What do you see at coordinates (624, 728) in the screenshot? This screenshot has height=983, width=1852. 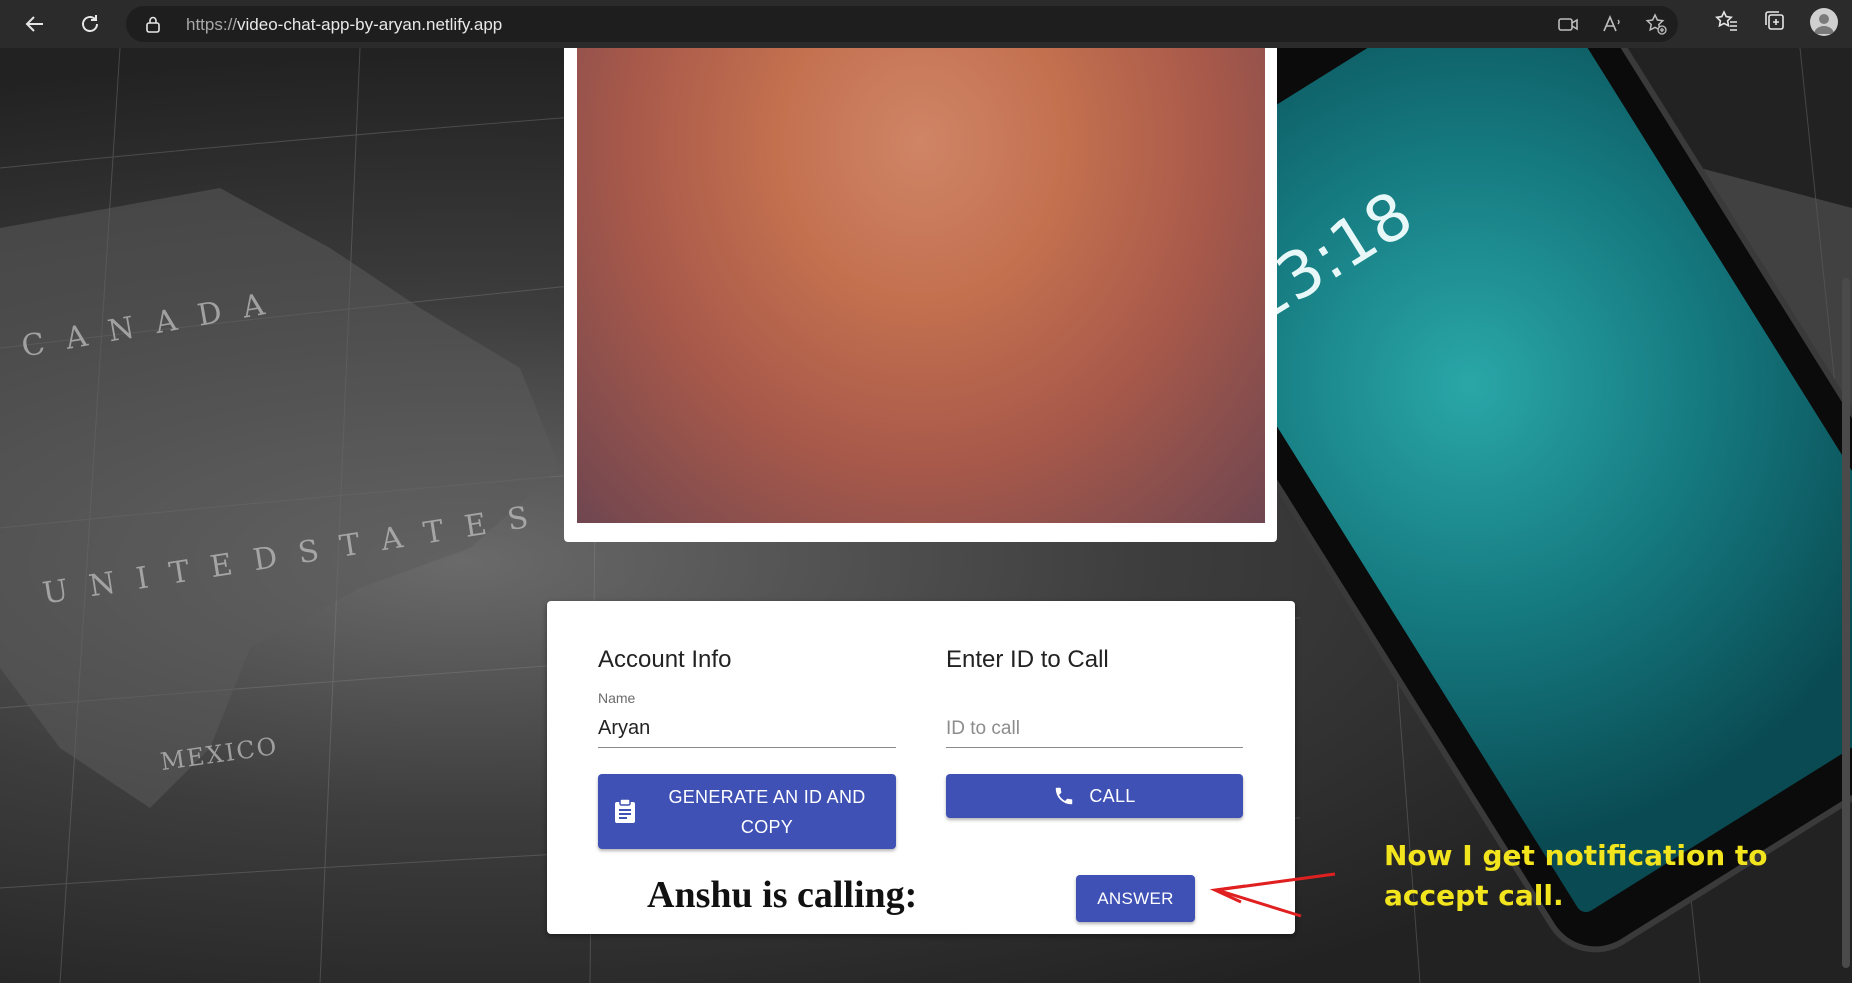 I see `name-field: Aryan` at bounding box center [624, 728].